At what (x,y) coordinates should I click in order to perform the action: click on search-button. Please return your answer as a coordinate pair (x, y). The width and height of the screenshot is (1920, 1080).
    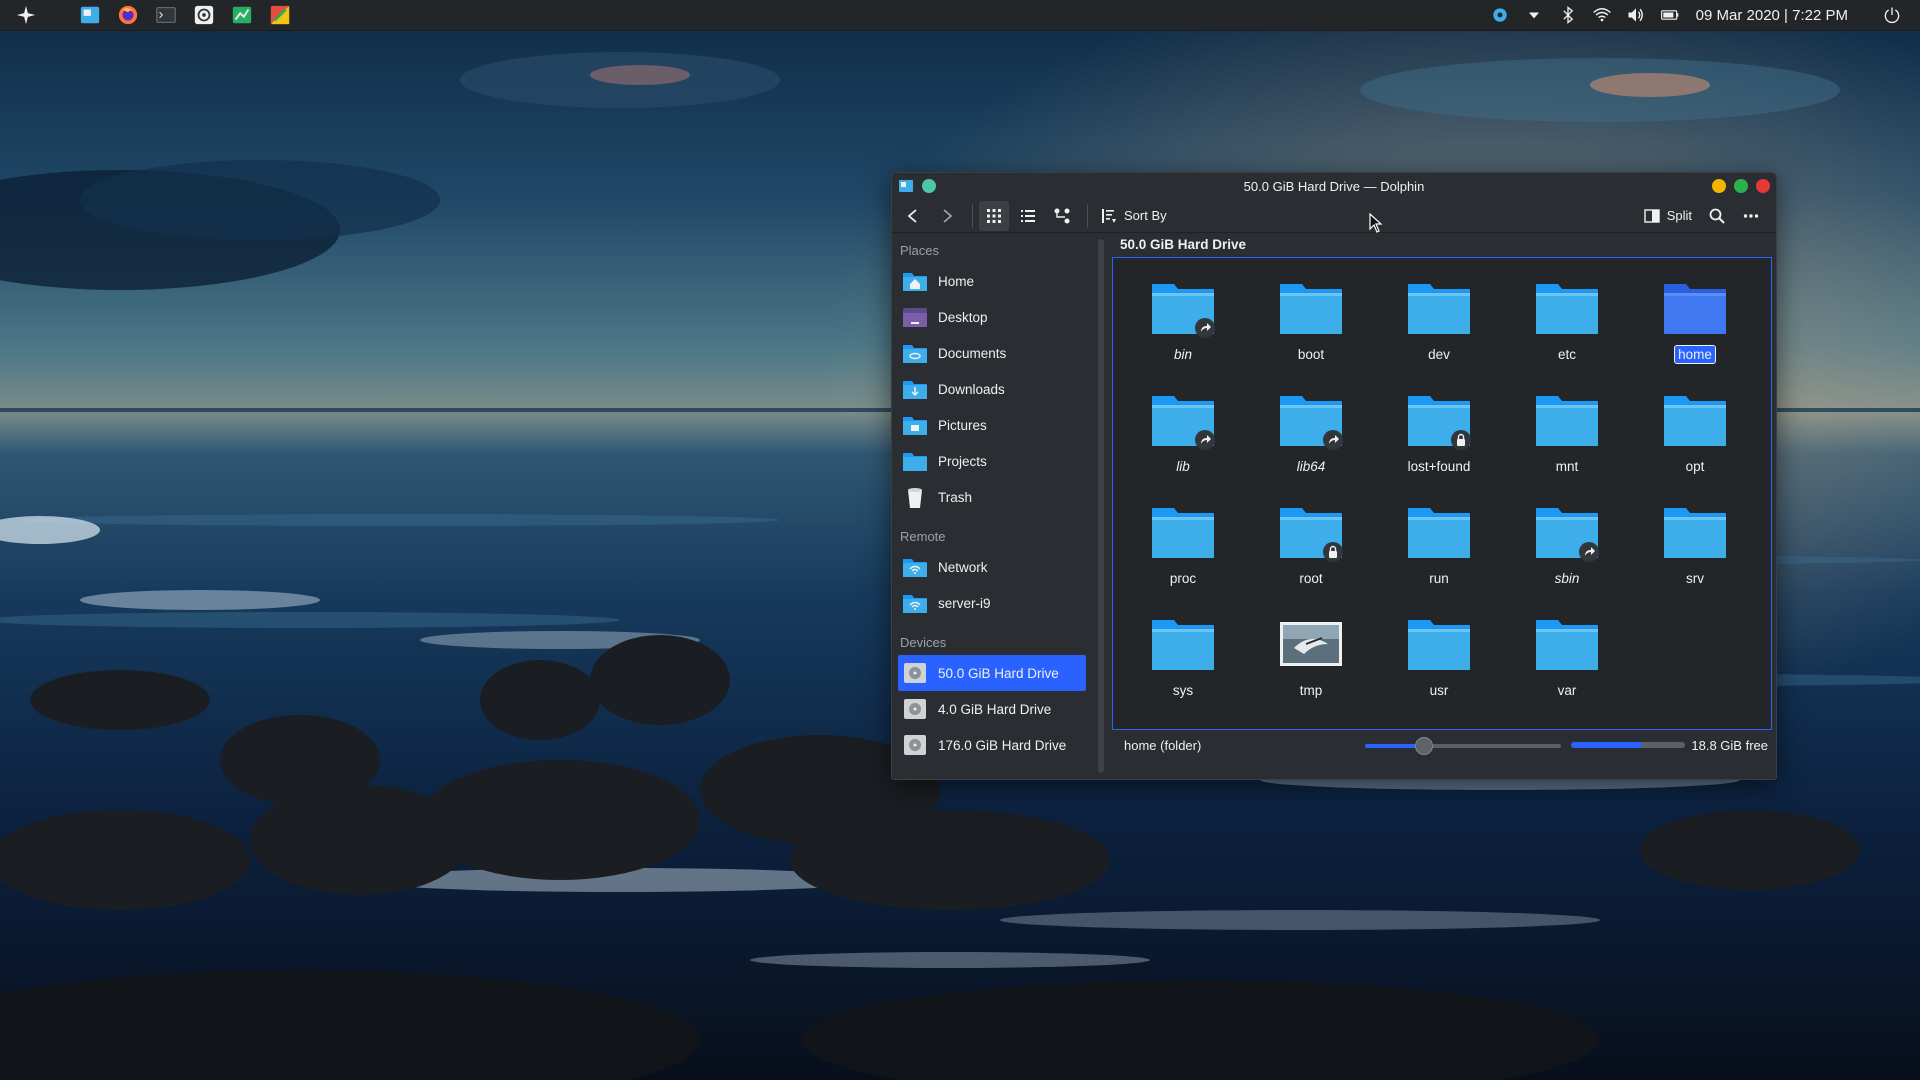
    Looking at the image, I should click on (1717, 216).